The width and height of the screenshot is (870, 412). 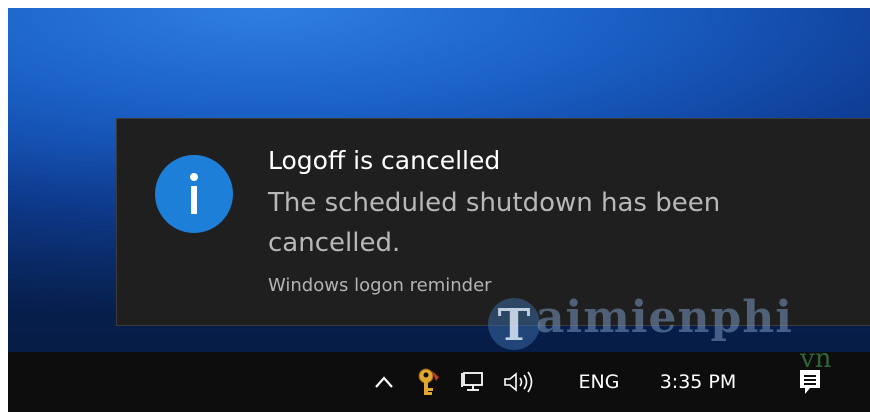 I want to click on toast-title: Logoff is cancelled, so click(x=384, y=160).